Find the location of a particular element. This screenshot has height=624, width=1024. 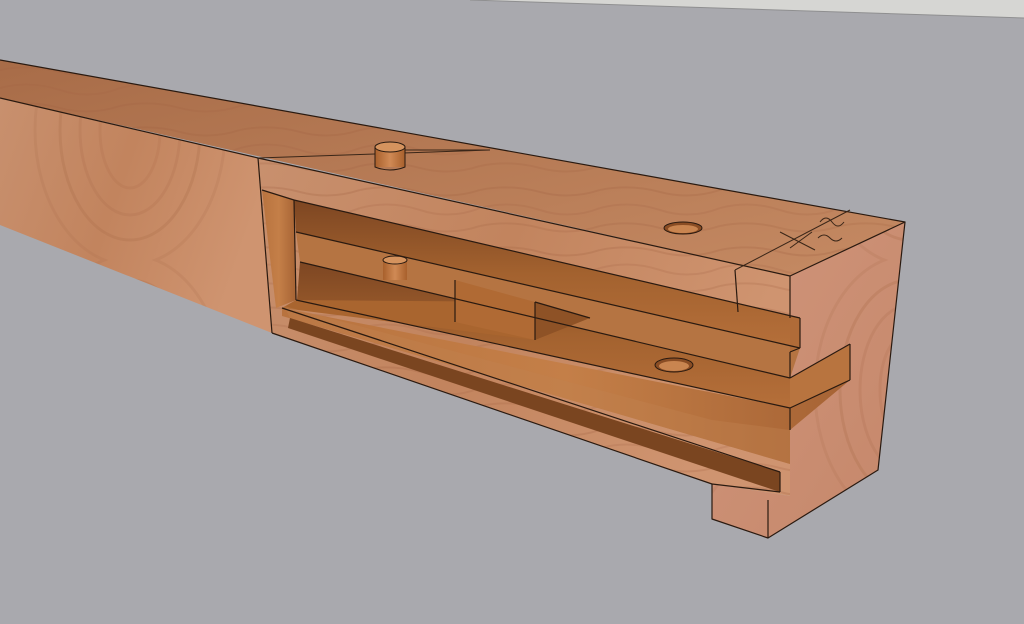

peg-hole-top is located at coordinates (683, 228).